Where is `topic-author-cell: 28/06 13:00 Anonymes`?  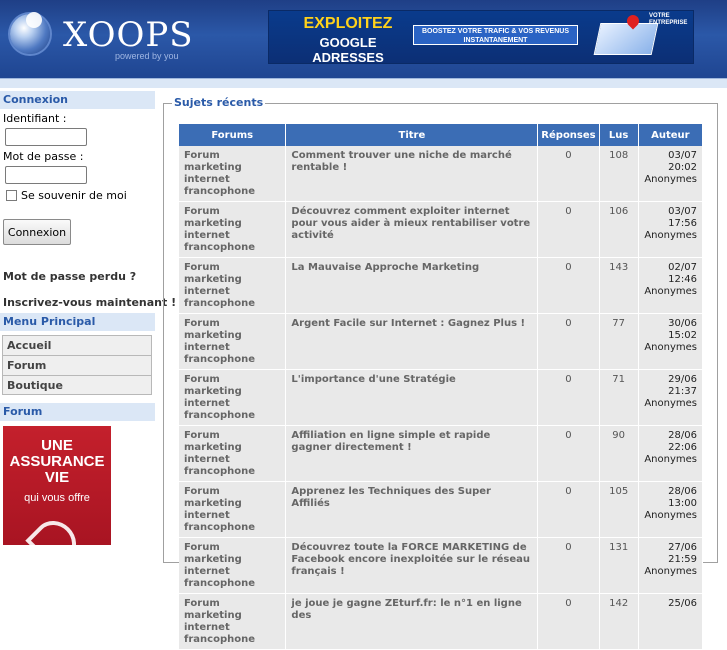 topic-author-cell: 28/06 13:00 Anonymes is located at coordinates (670, 510).